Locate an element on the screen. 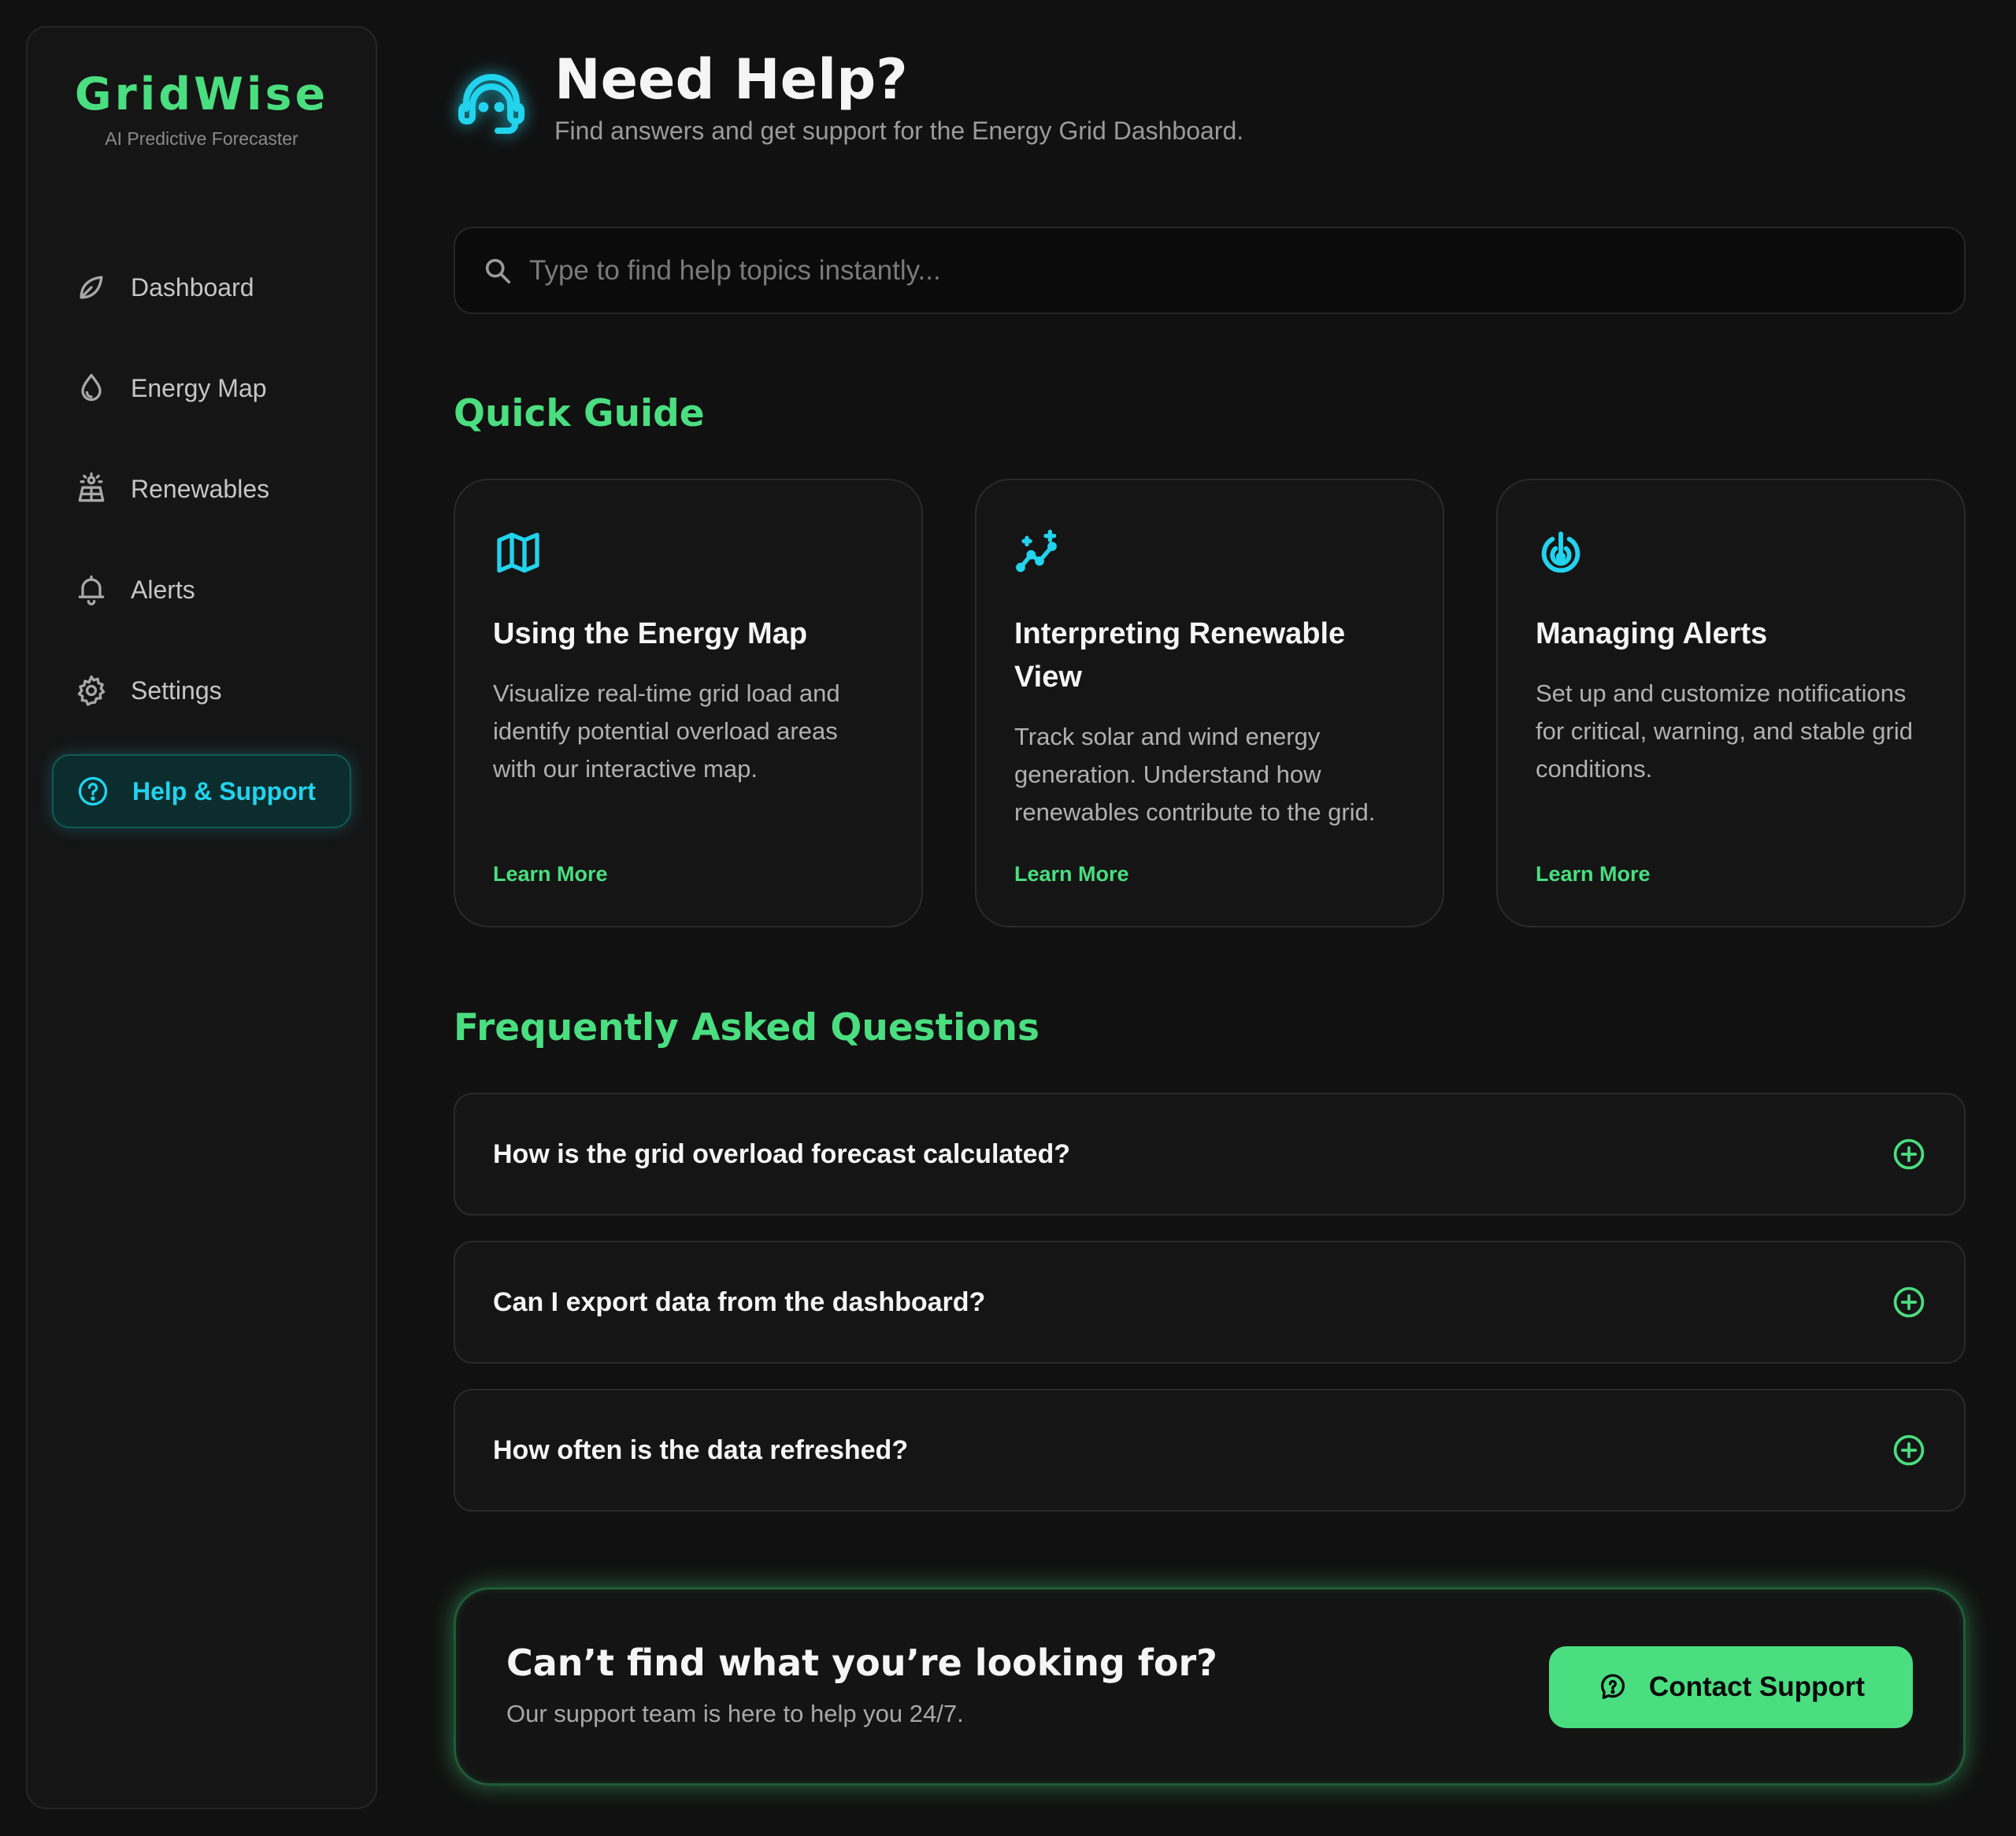 The image size is (2016, 1836). sidebar-item-label: Help & Support is located at coordinates (224, 790).